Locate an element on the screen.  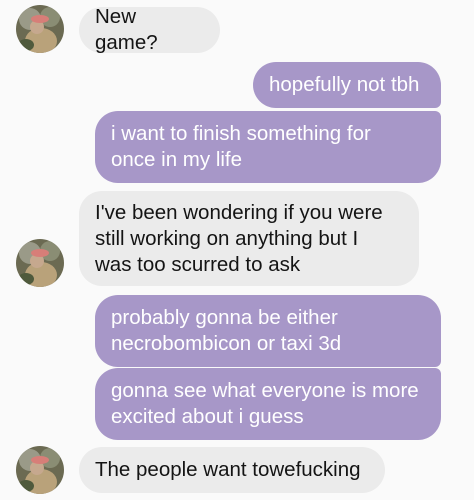
incoming-message: The people want towefucking is located at coordinates (232, 470).